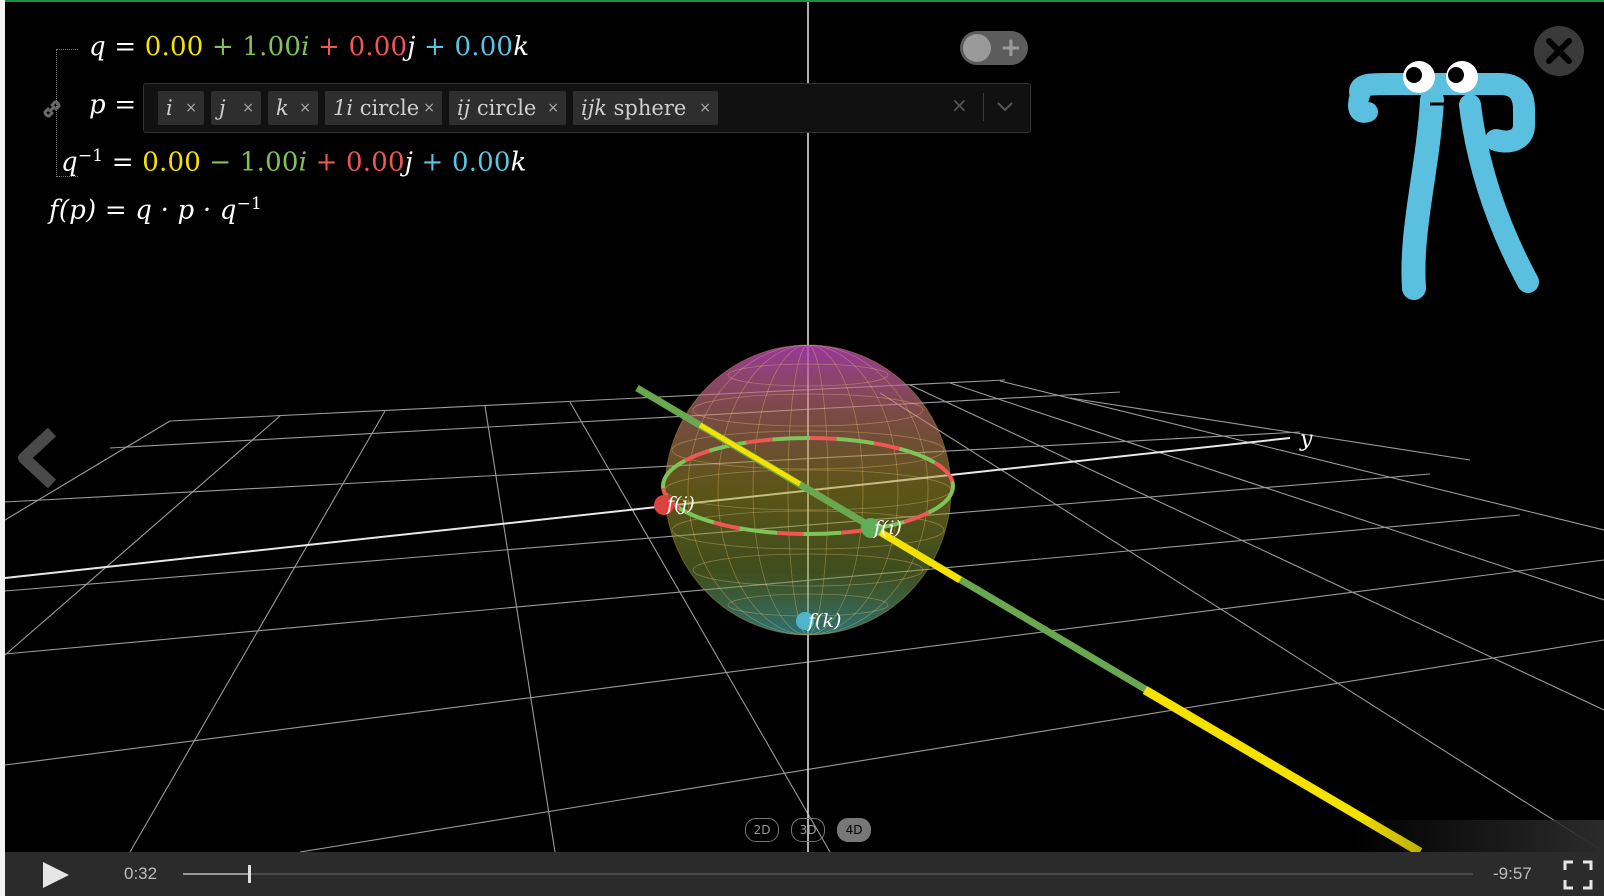  I want to click on input-separator, so click(983, 107).